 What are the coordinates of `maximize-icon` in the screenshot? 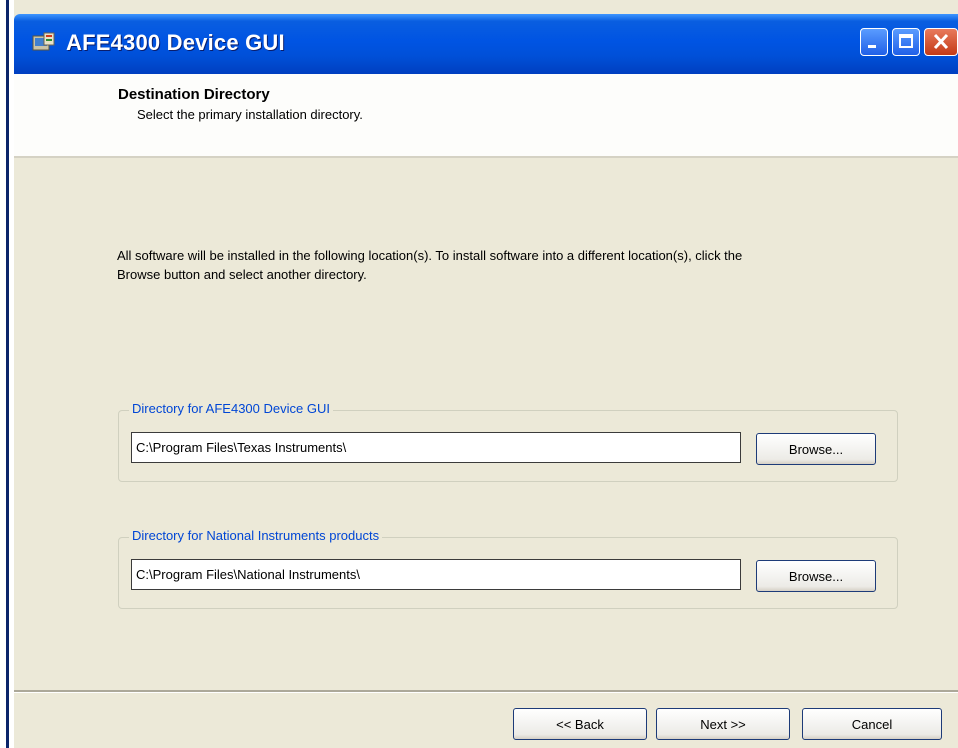 It's located at (906, 41).